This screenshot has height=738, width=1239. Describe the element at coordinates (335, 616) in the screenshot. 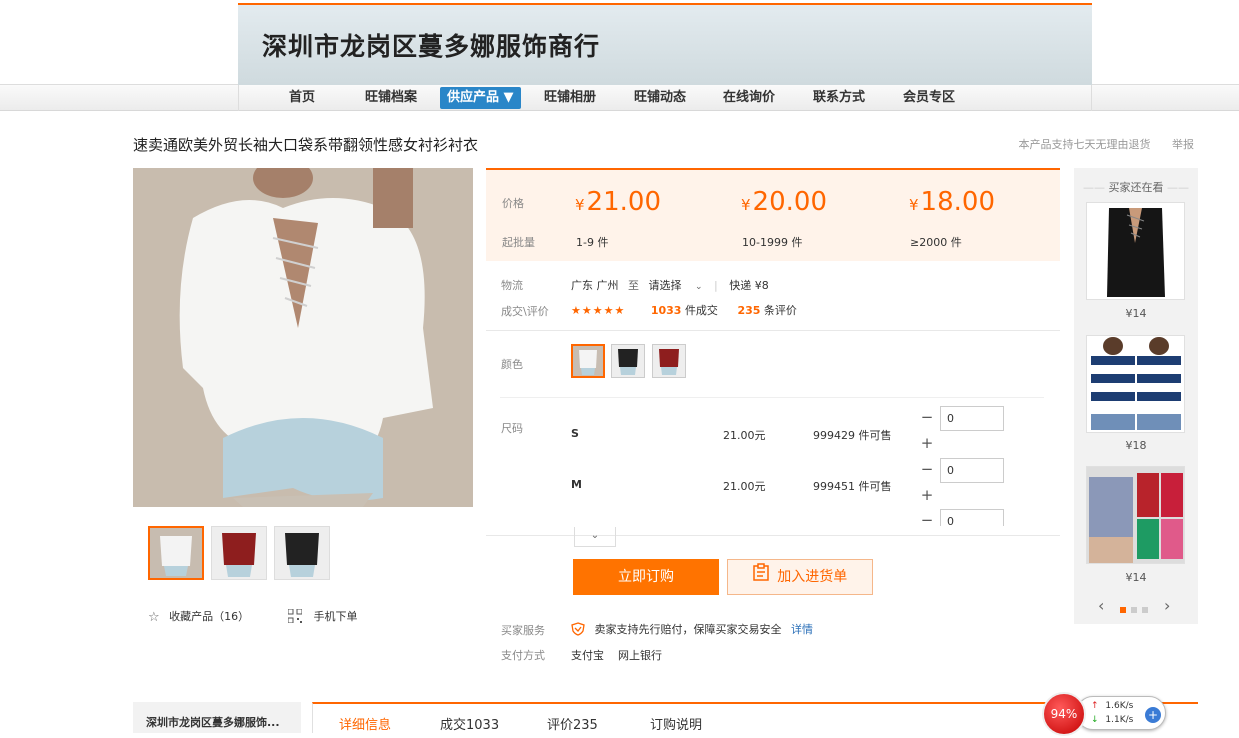

I see `mobile-order-label: 手机下单` at that location.